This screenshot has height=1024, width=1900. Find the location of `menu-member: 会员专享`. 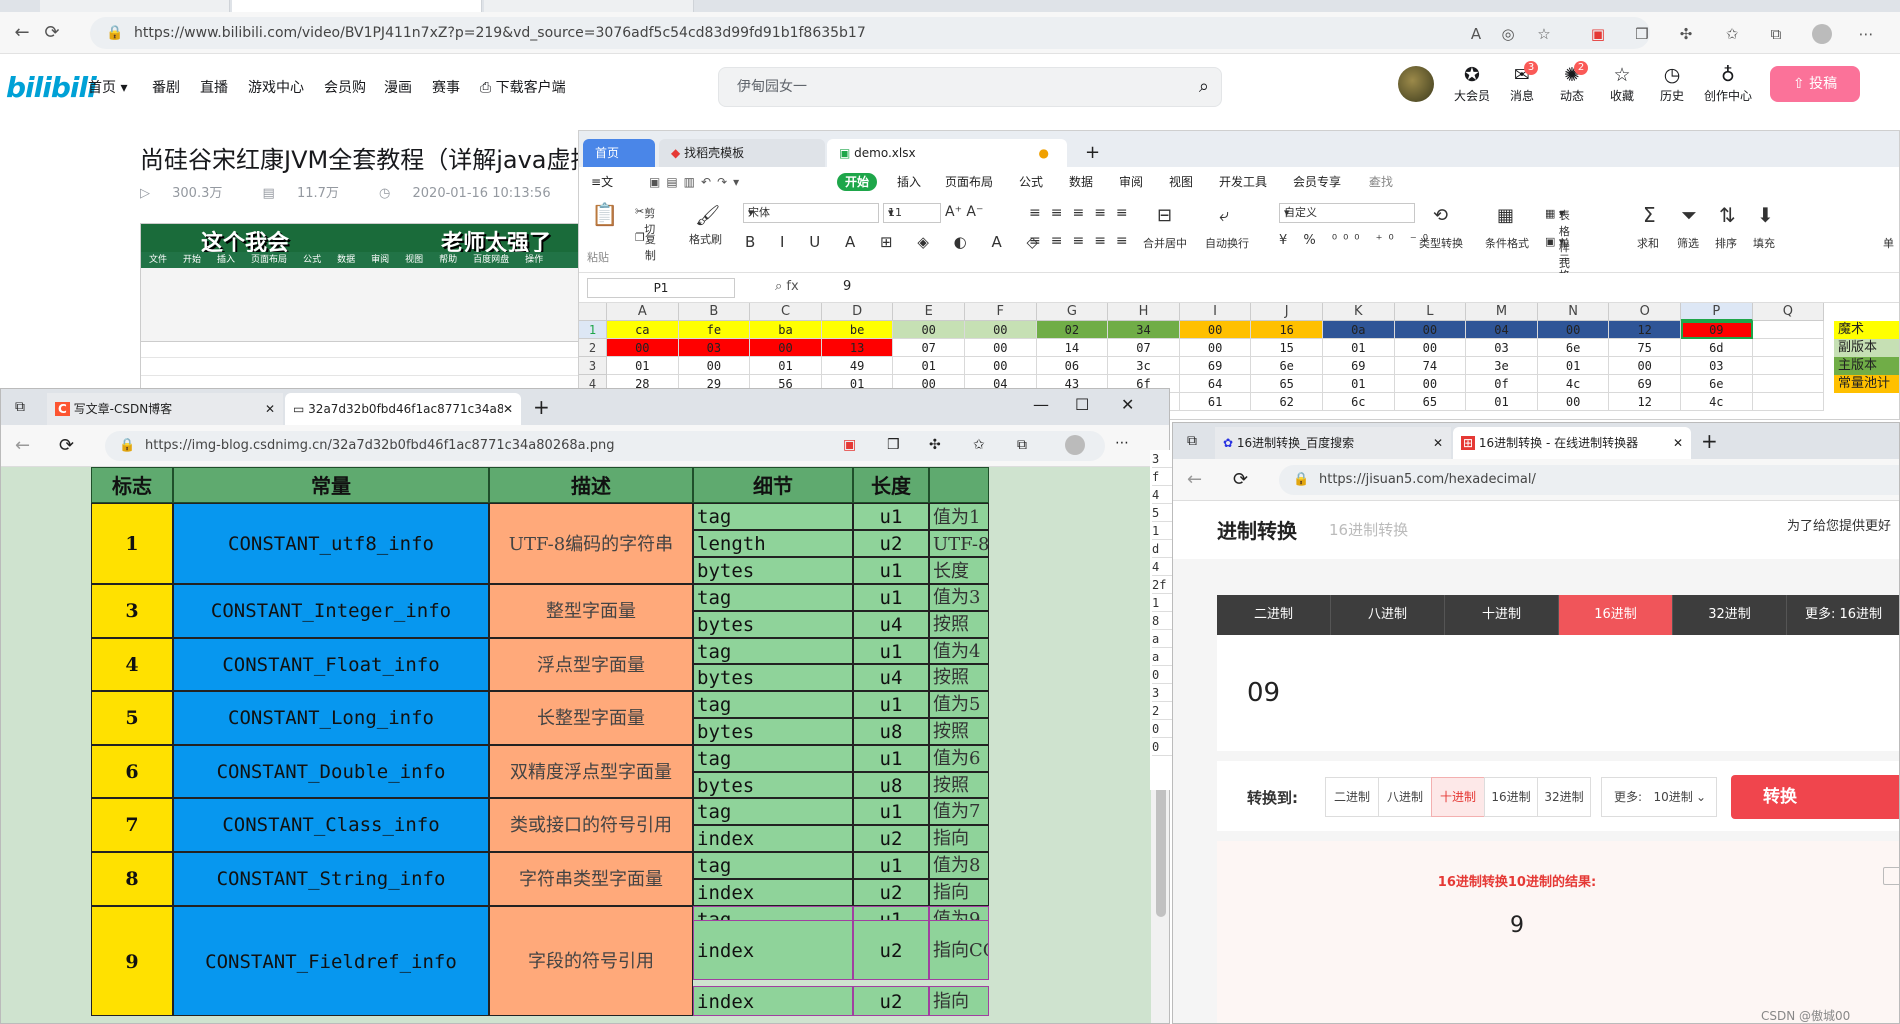

menu-member: 会员专享 is located at coordinates (1317, 182).